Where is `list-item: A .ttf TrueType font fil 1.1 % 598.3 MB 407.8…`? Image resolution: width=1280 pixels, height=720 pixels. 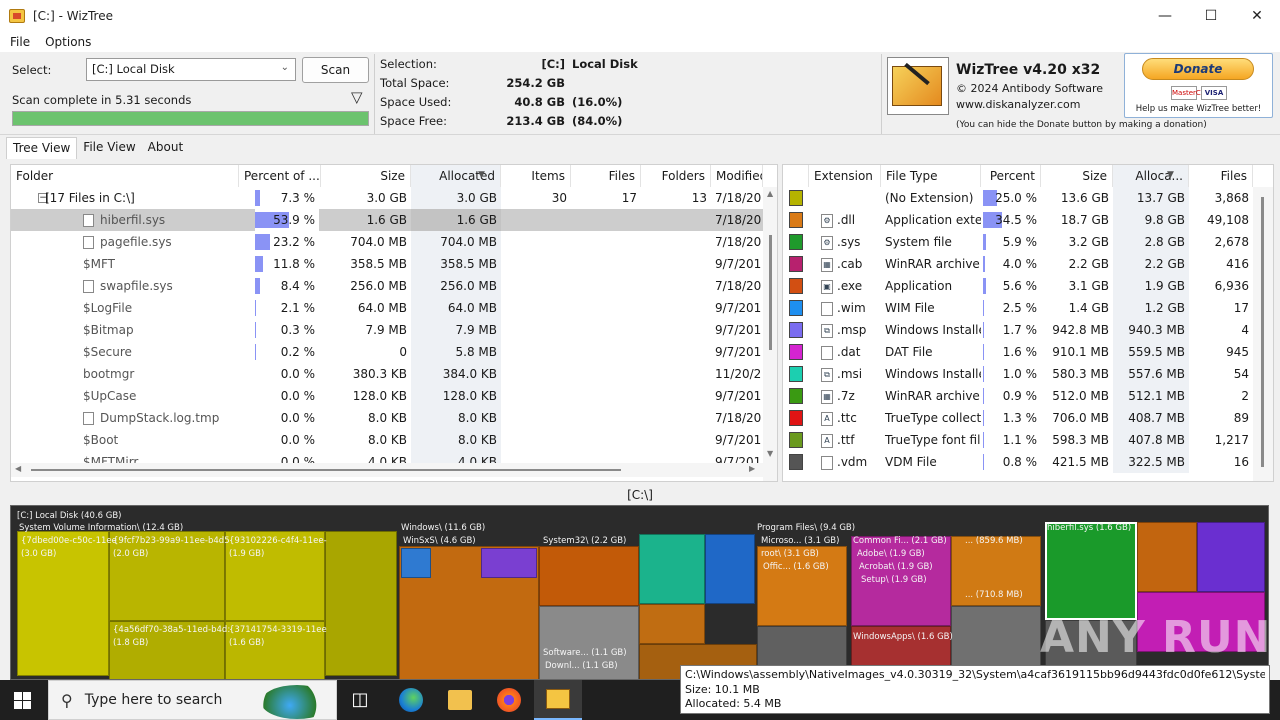
list-item: A .ttf TrueType font fil 1.1 % 598.3 MB 407.8… is located at coordinates (1028, 440).